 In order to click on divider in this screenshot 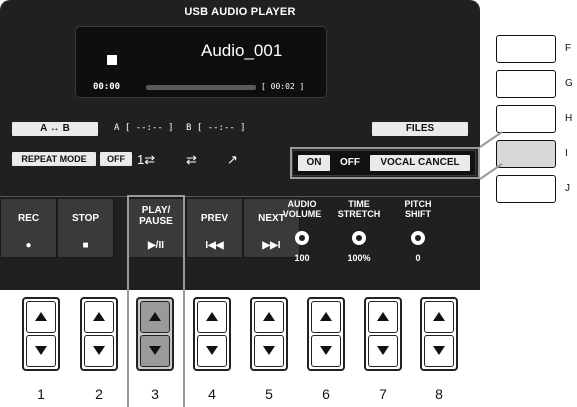, I will do `click(240, 196)`.